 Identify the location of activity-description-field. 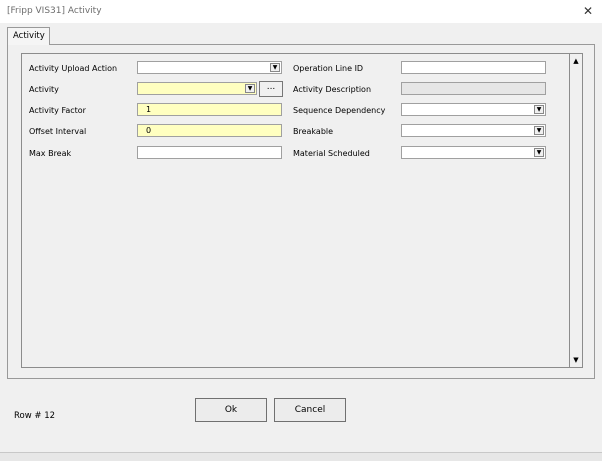
(473, 88).